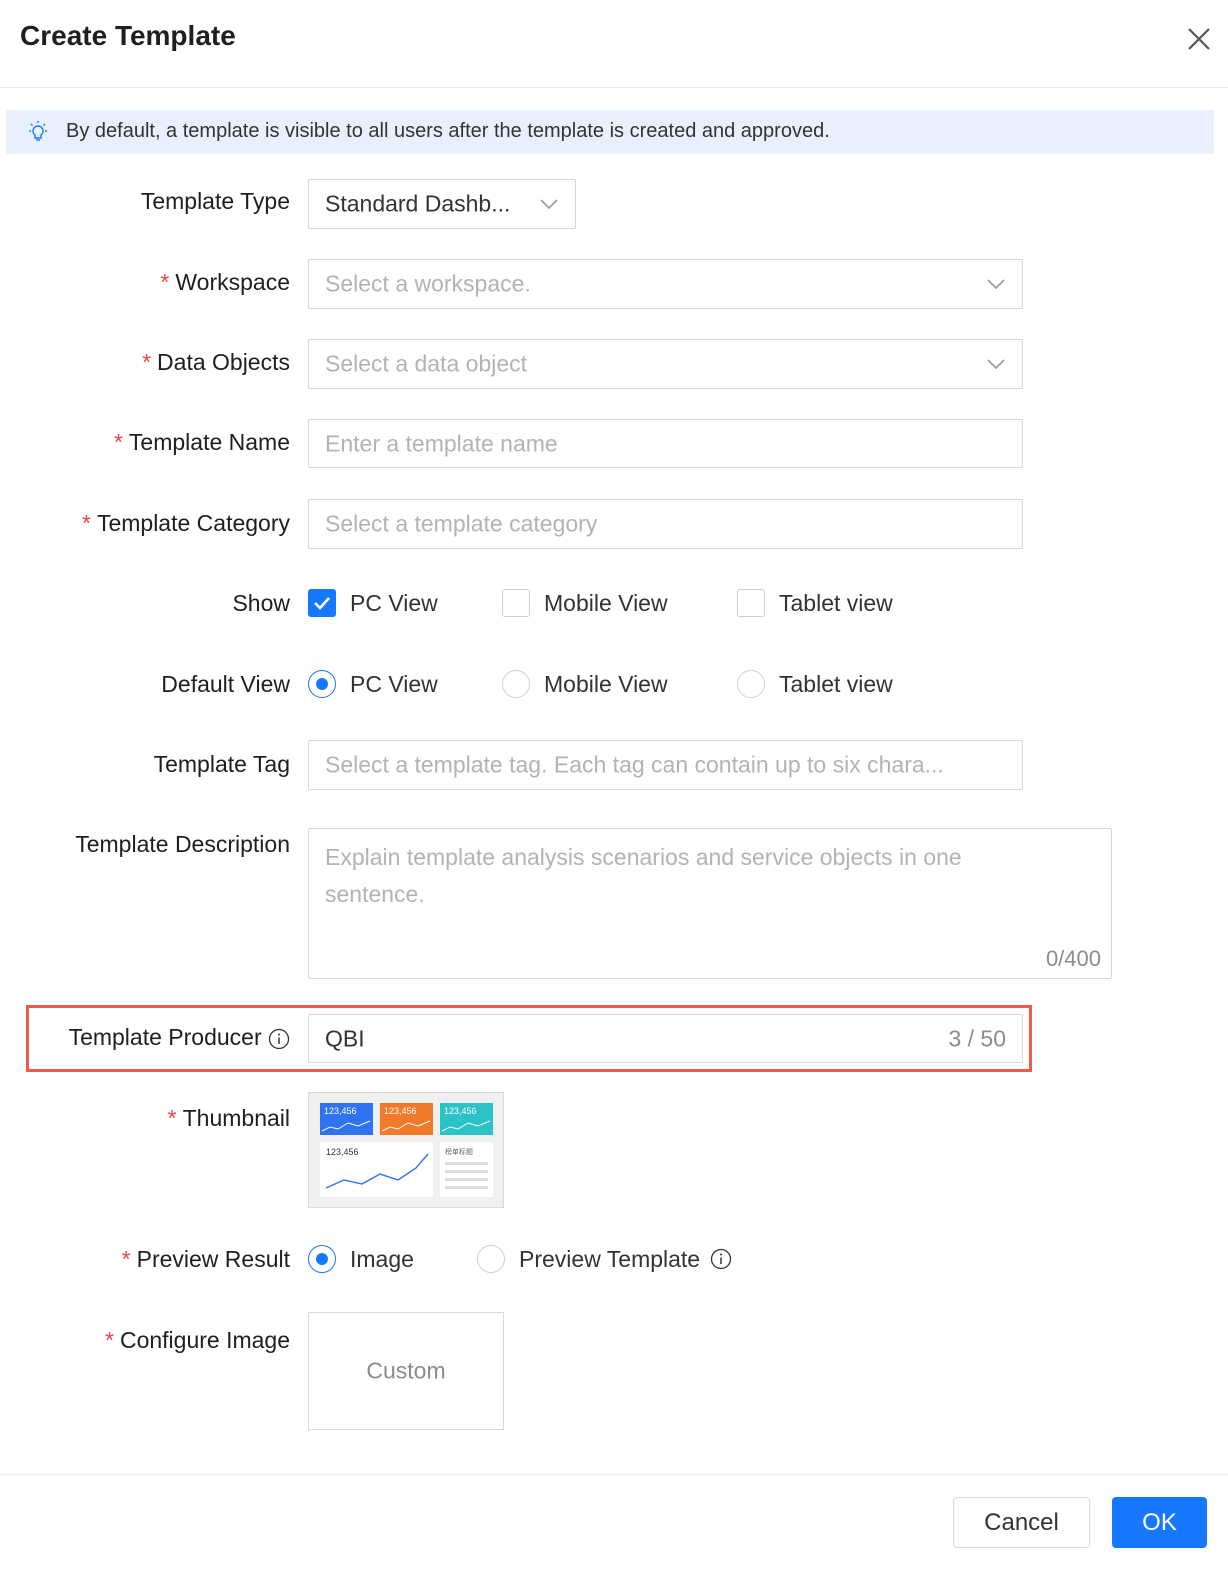 This screenshot has width=1228, height=1580. What do you see at coordinates (466, 1119) in the screenshot?
I see `thumb-tile-teal: 123,456` at bounding box center [466, 1119].